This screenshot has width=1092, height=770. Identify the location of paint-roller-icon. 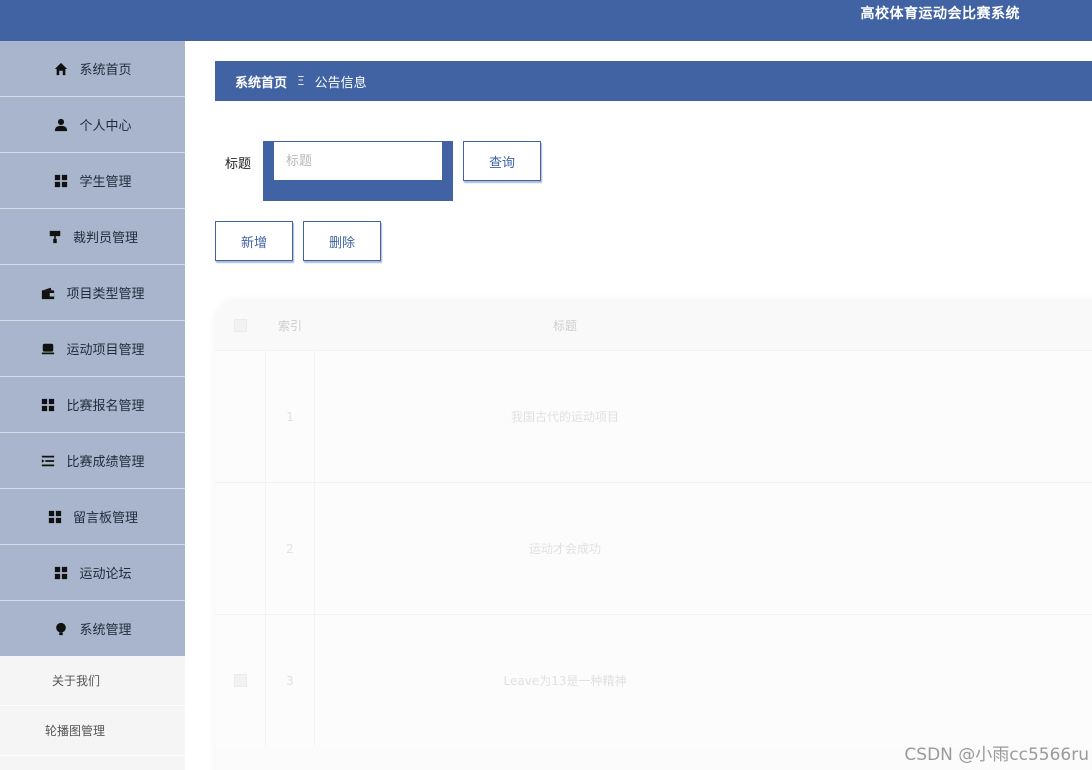
(55, 237).